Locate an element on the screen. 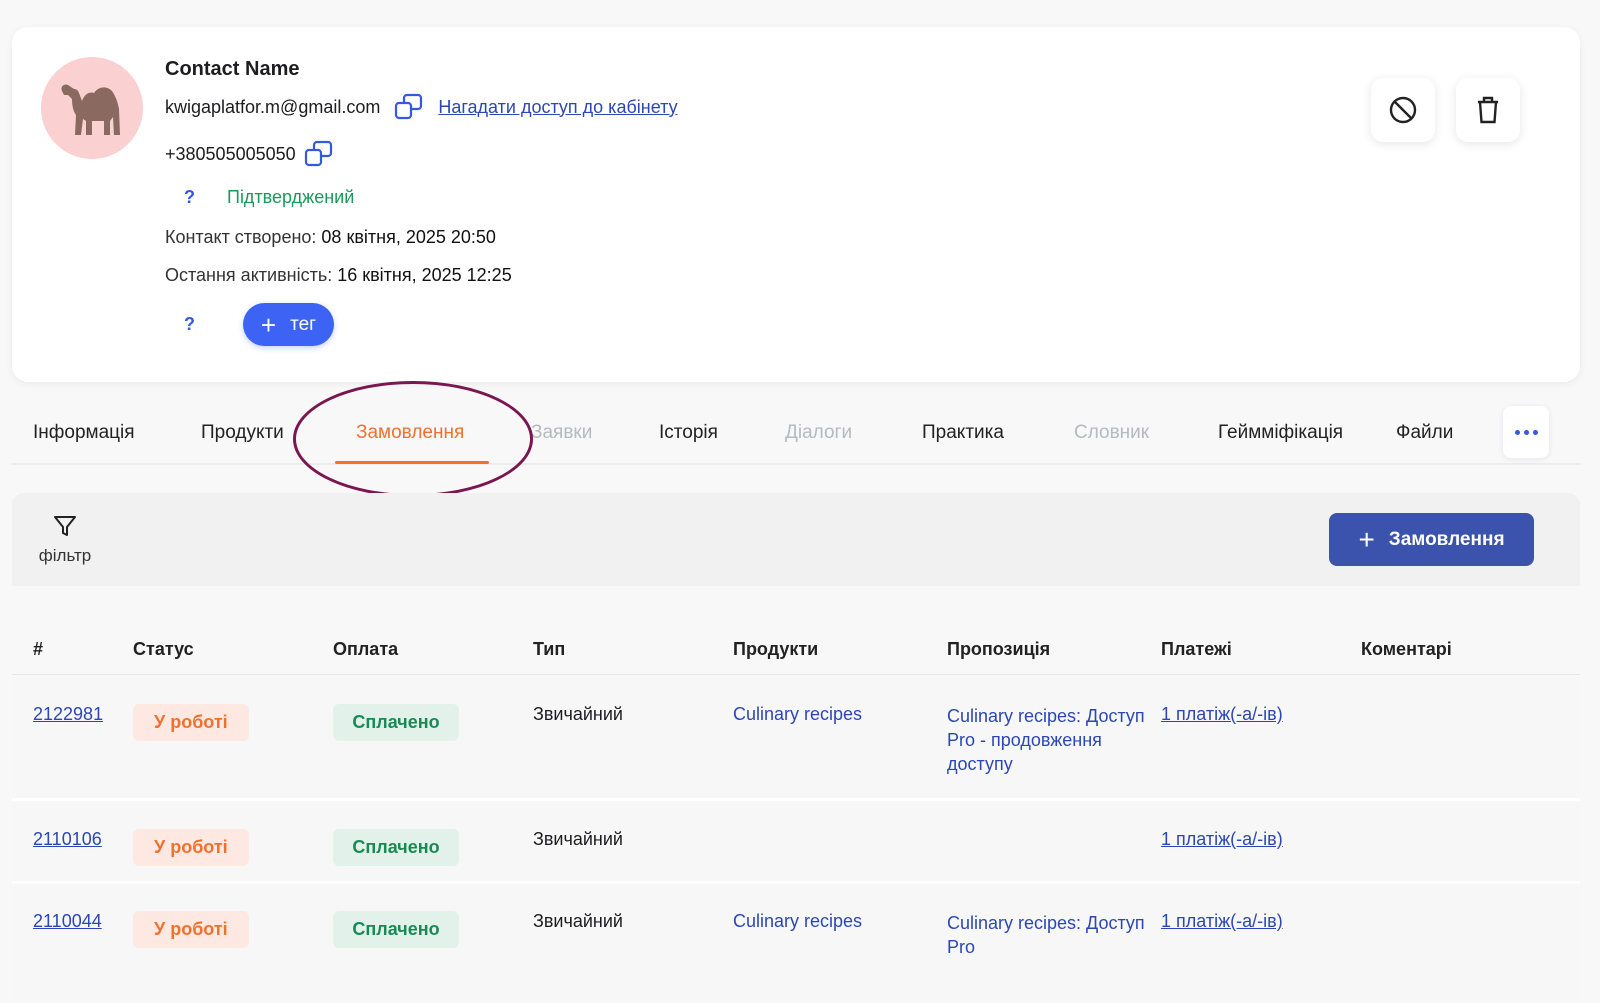 The width and height of the screenshot is (1600, 1003). filter-icon is located at coordinates (65, 526).